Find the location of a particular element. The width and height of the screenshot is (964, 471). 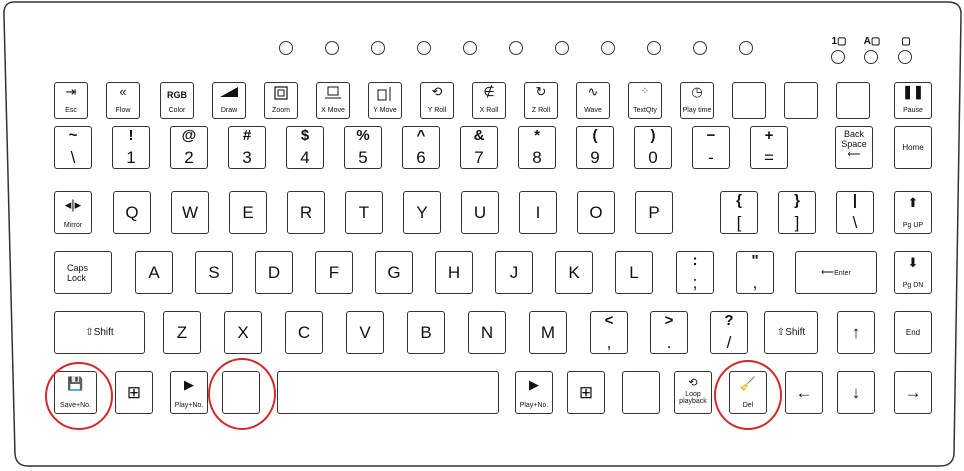

wave-key: ∿ Wave is located at coordinates (593, 100).